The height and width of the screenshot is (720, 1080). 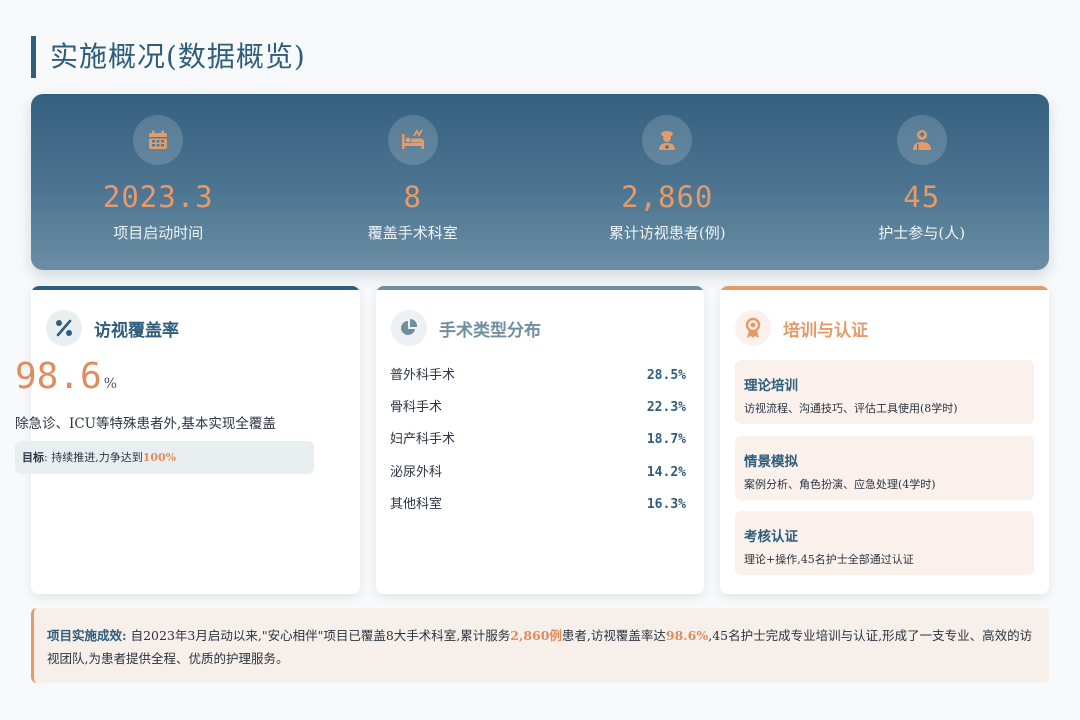 I want to click on surgery-name: 普外科手术, so click(x=423, y=375).